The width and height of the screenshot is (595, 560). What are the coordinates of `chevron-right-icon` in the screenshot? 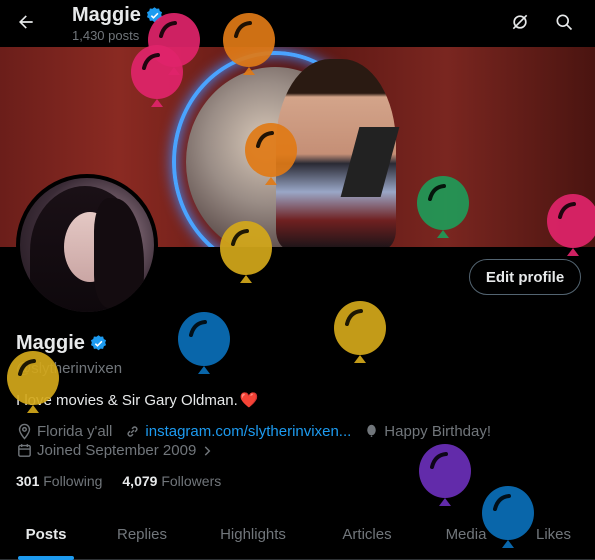 It's located at (208, 450).